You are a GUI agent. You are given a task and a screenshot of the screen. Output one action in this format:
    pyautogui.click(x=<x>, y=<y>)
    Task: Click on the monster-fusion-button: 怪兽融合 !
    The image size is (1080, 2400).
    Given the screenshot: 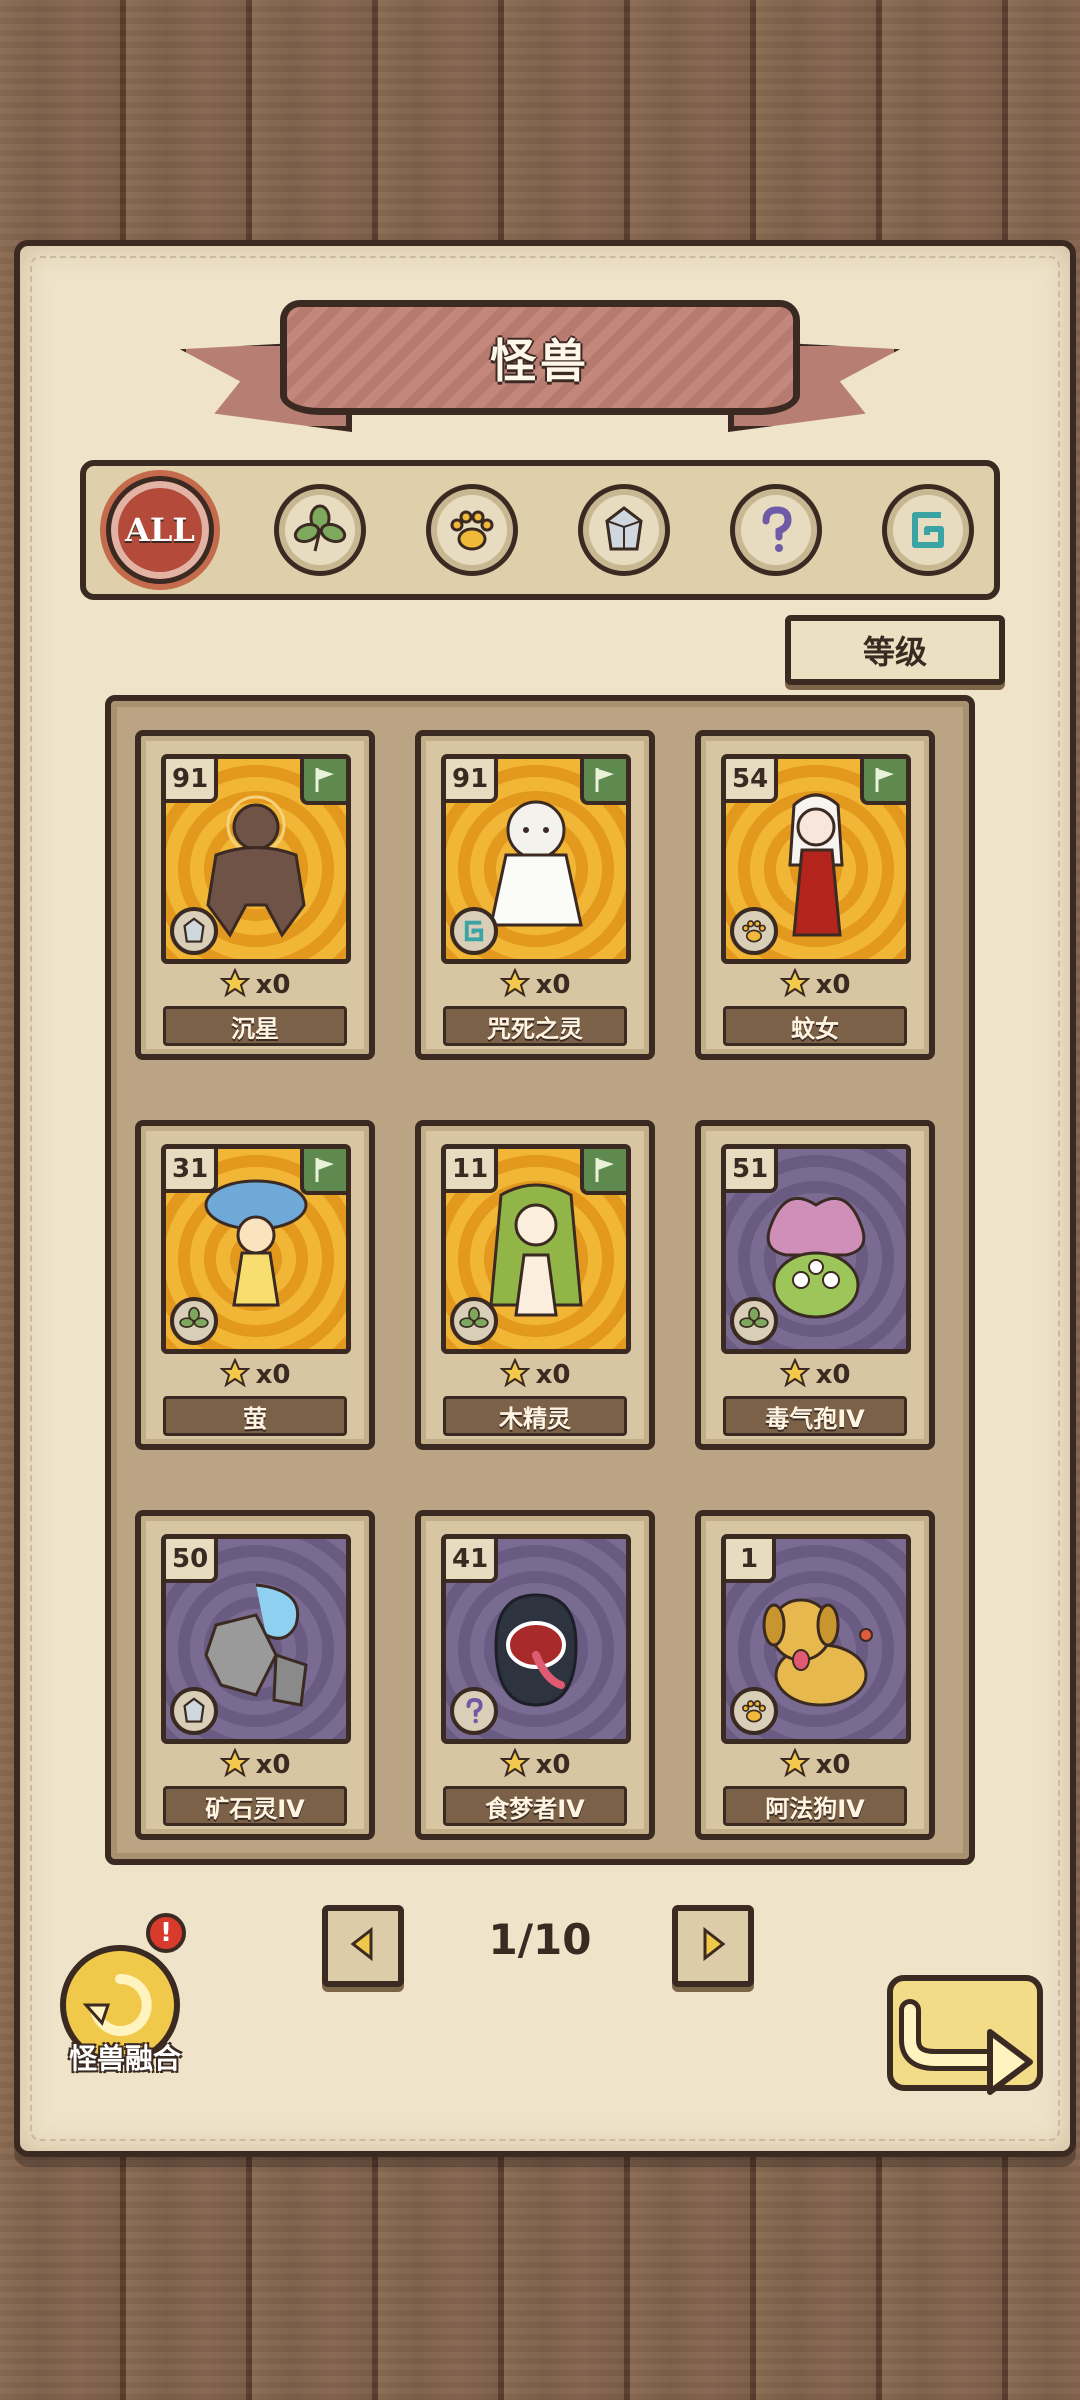 What is the action you would take?
    pyautogui.click(x=125, y=1999)
    